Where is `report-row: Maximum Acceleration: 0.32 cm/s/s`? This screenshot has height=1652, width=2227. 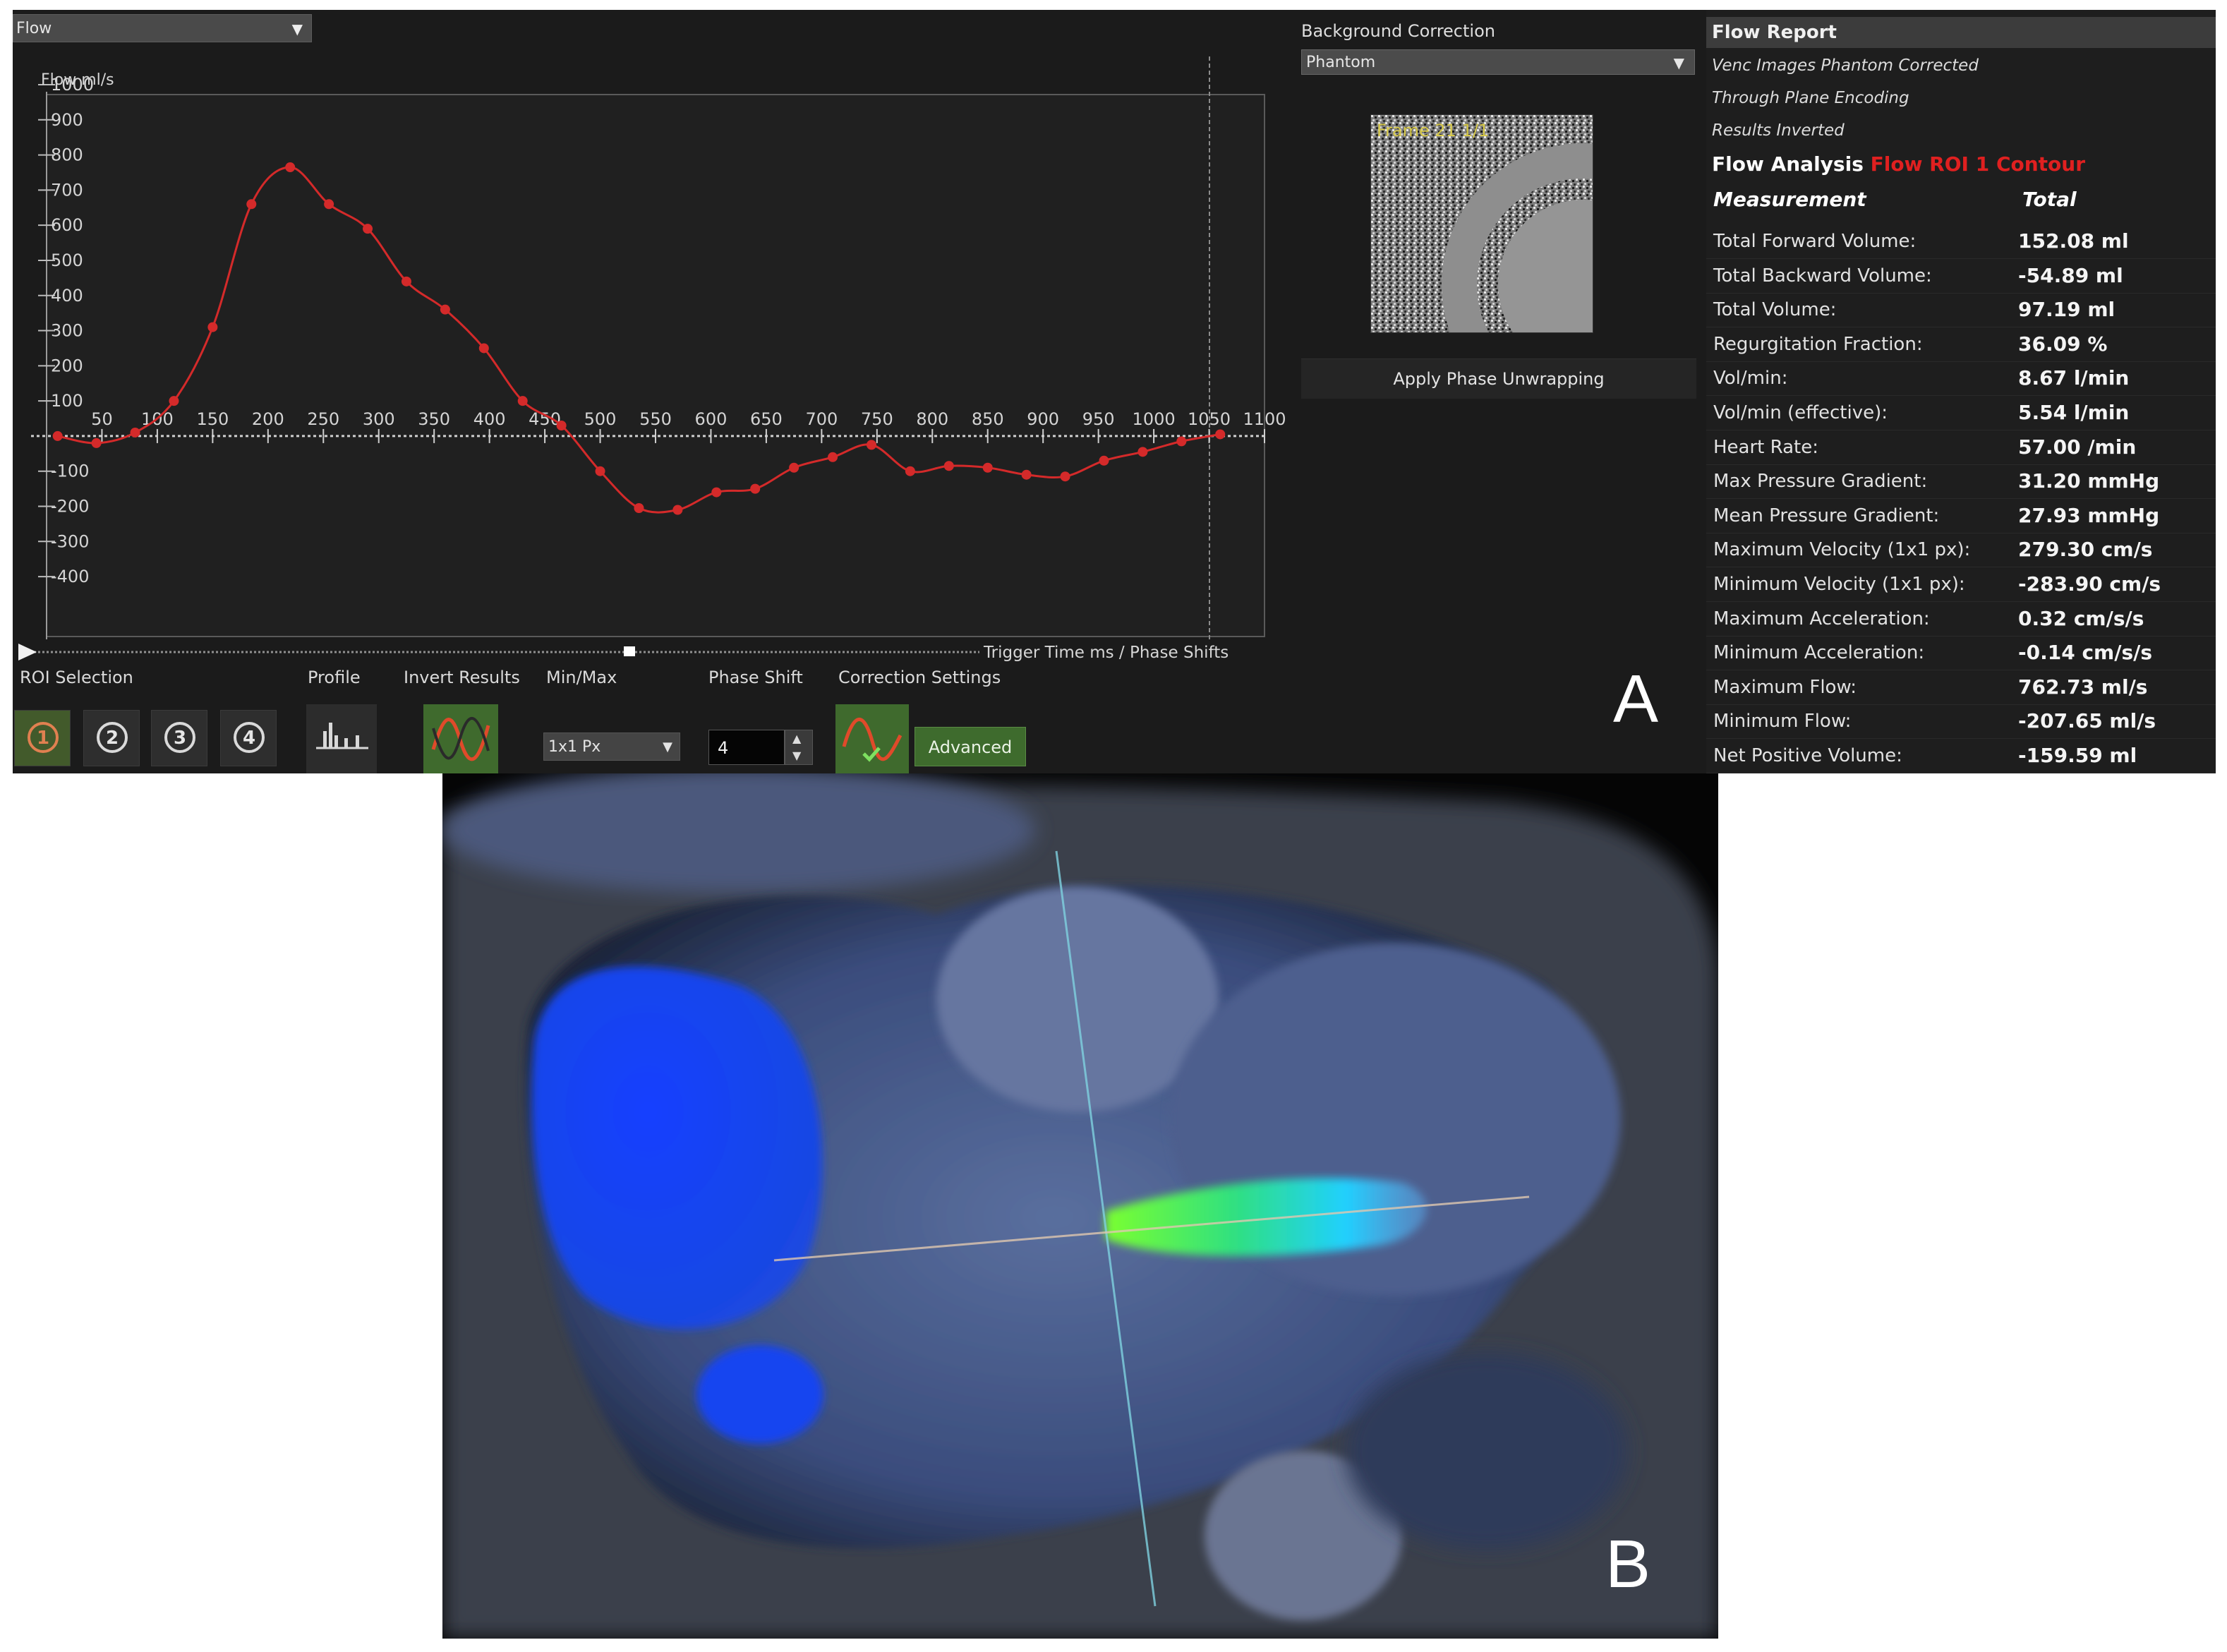
report-row: Maximum Acceleration: 0.32 cm/s/s is located at coordinates (1961, 619).